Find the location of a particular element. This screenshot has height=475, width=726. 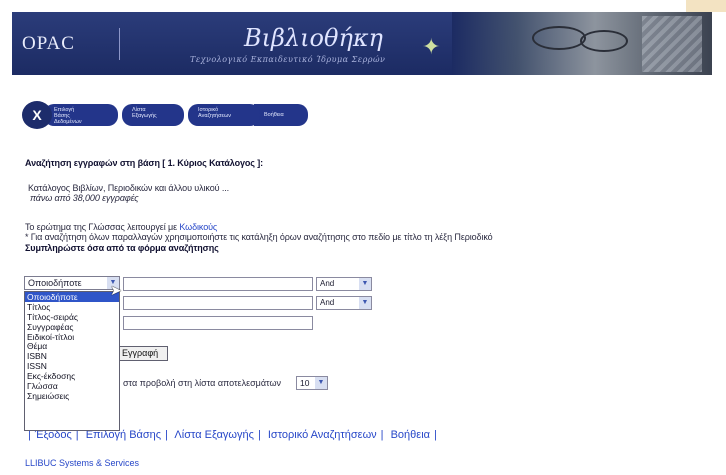

dropdown-option: Τίτλος-σειράς is located at coordinates (72, 317).